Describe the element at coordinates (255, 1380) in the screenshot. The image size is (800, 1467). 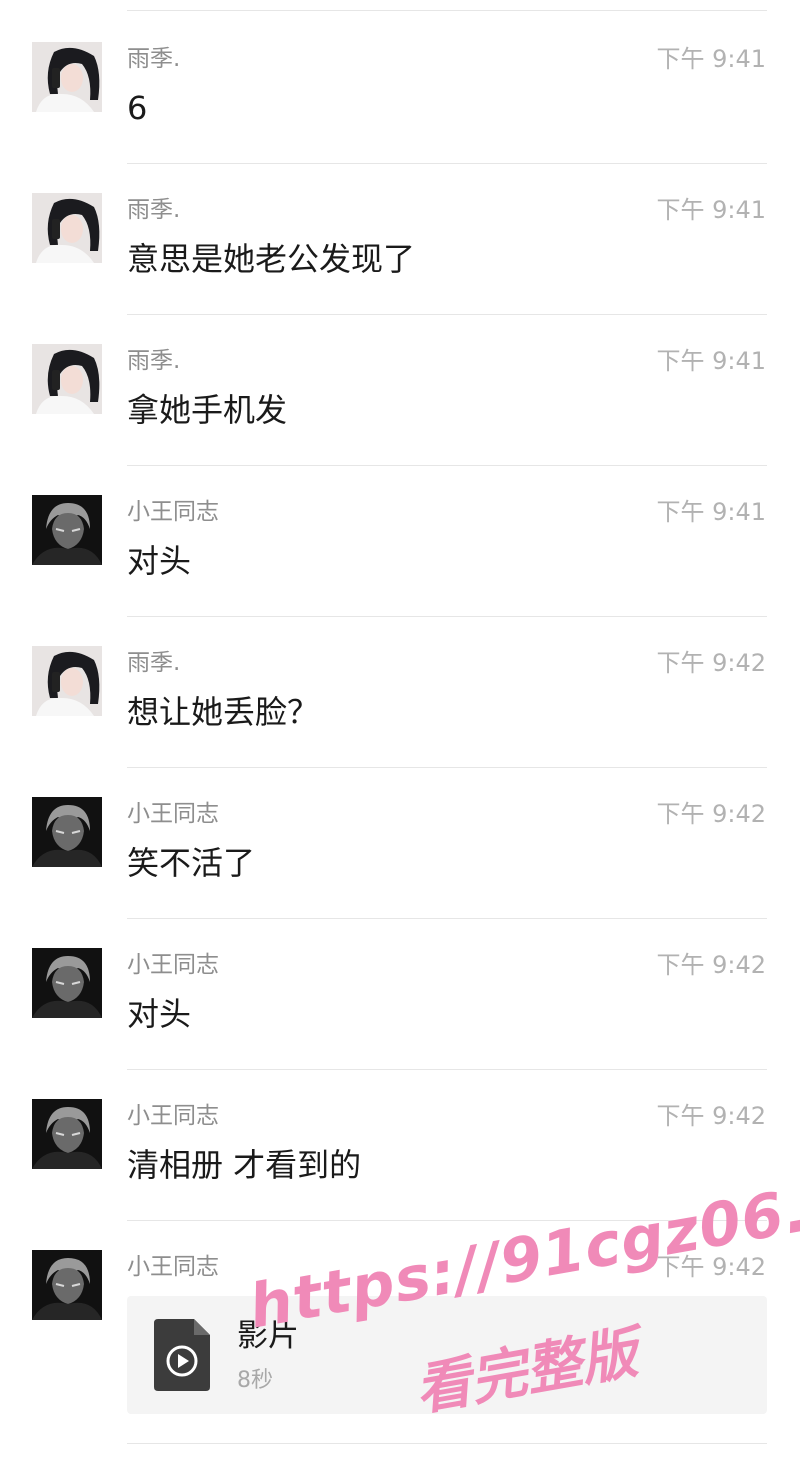
I see `file-duration: 8秒` at that location.